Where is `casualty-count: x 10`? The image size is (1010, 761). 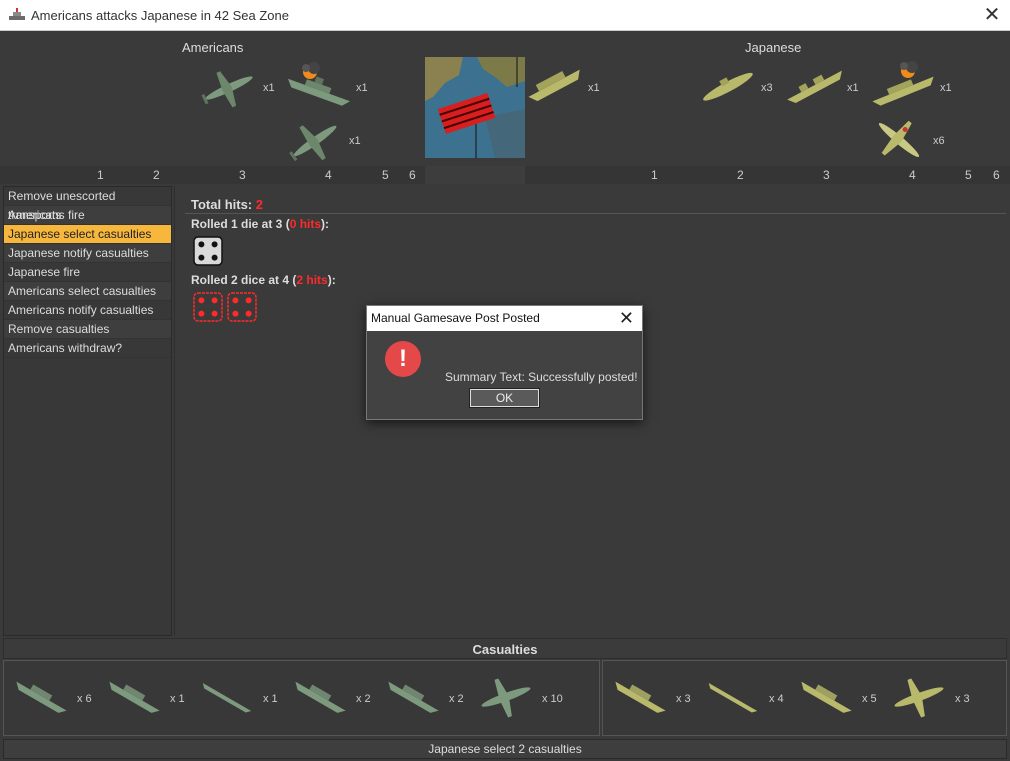 casualty-count: x 10 is located at coordinates (552, 699).